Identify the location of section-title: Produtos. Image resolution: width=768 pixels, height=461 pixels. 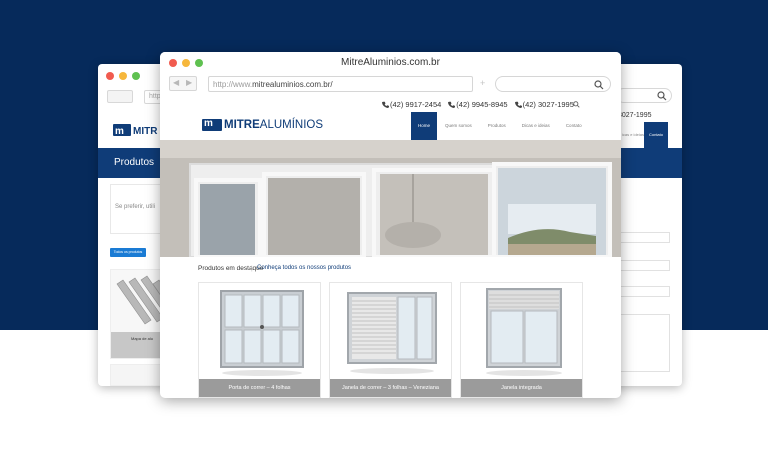
(134, 162).